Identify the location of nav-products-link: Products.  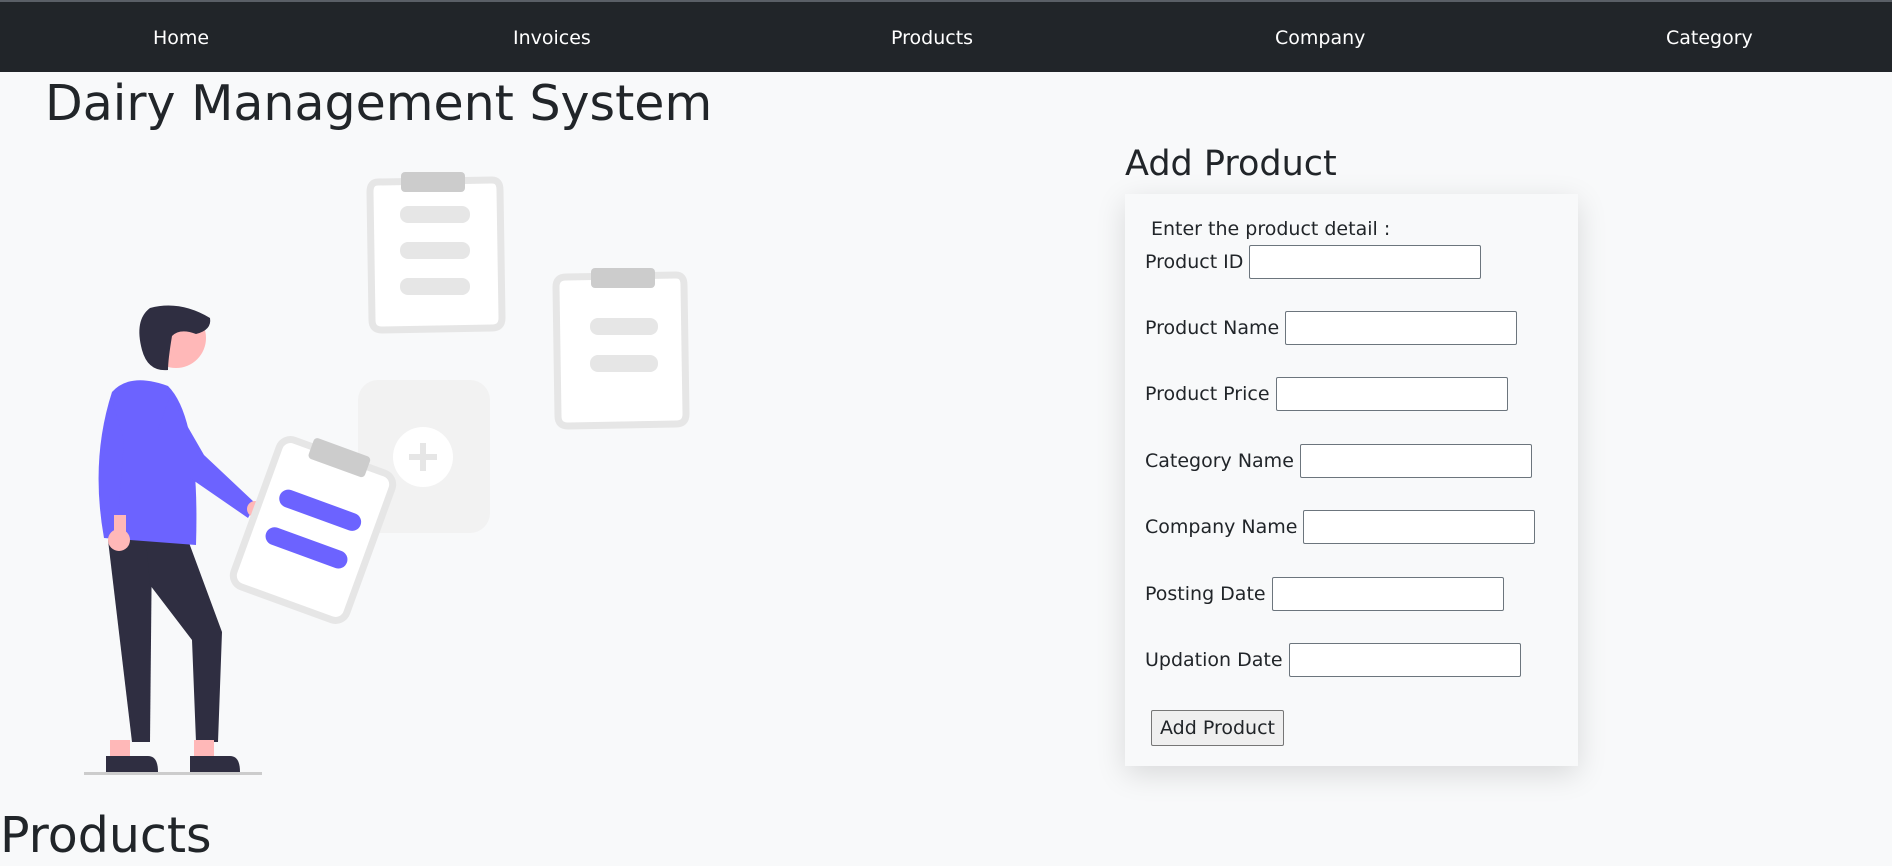
(932, 37).